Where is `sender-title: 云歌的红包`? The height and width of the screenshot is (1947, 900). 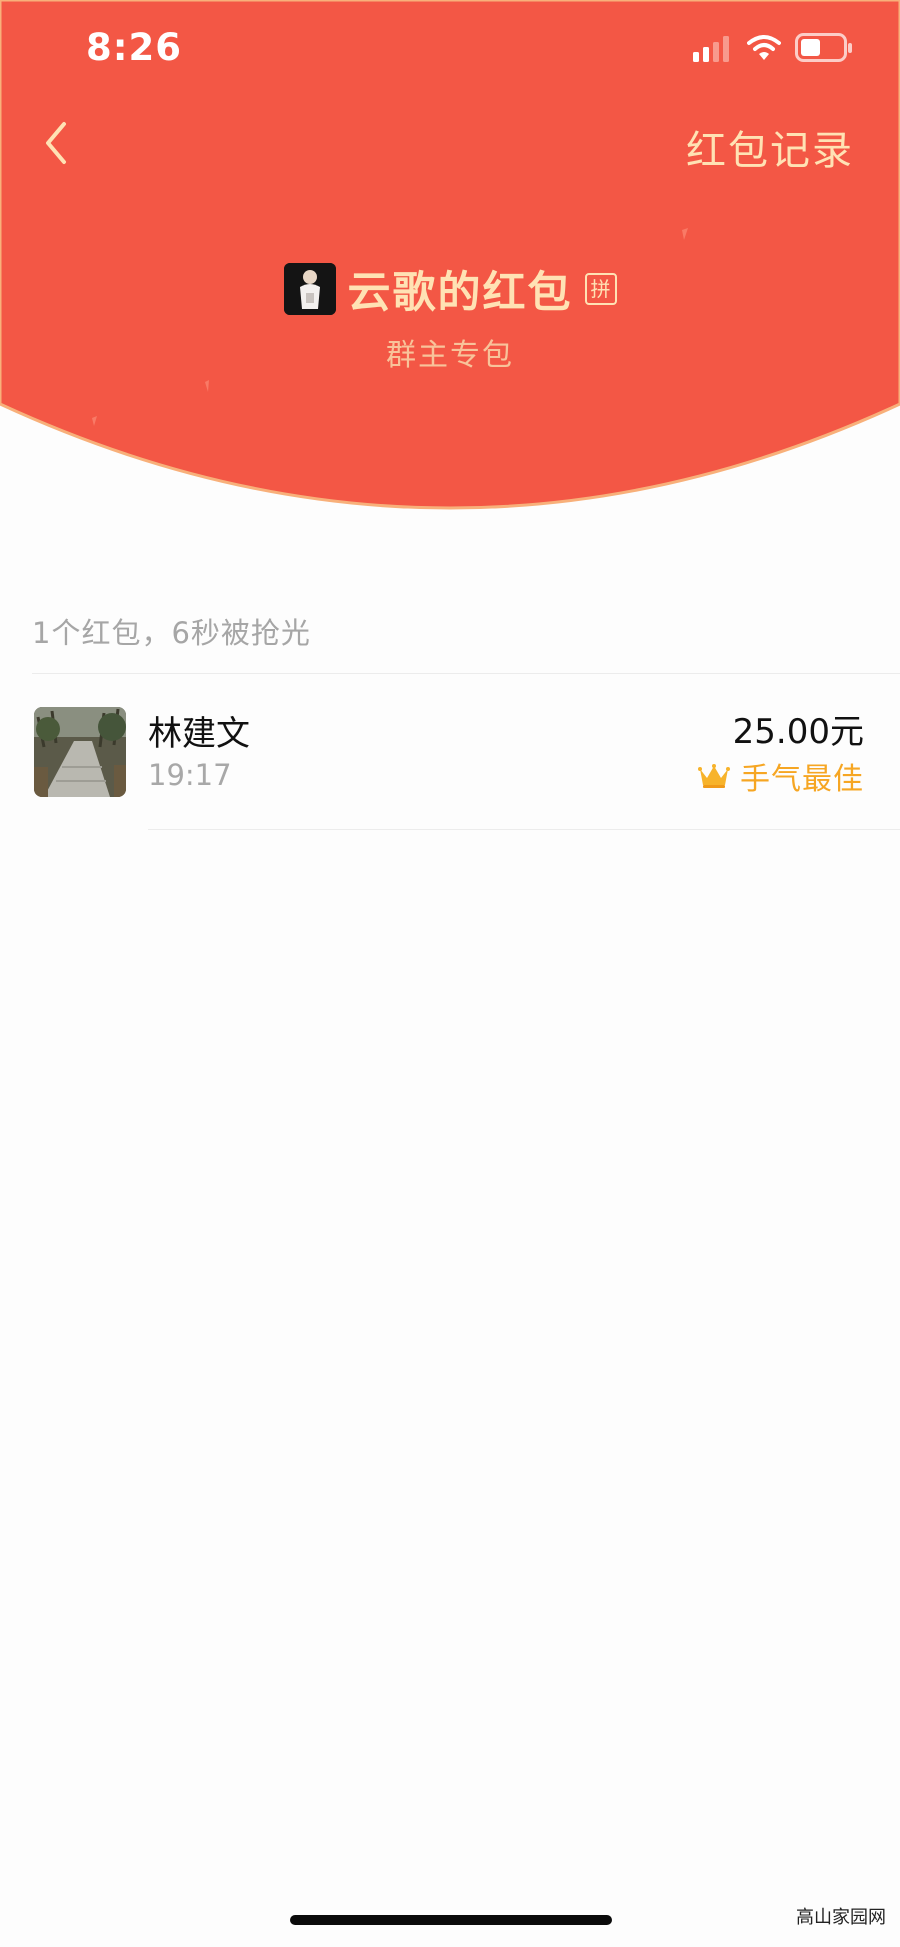 sender-title: 云歌的红包 is located at coordinates (460, 293).